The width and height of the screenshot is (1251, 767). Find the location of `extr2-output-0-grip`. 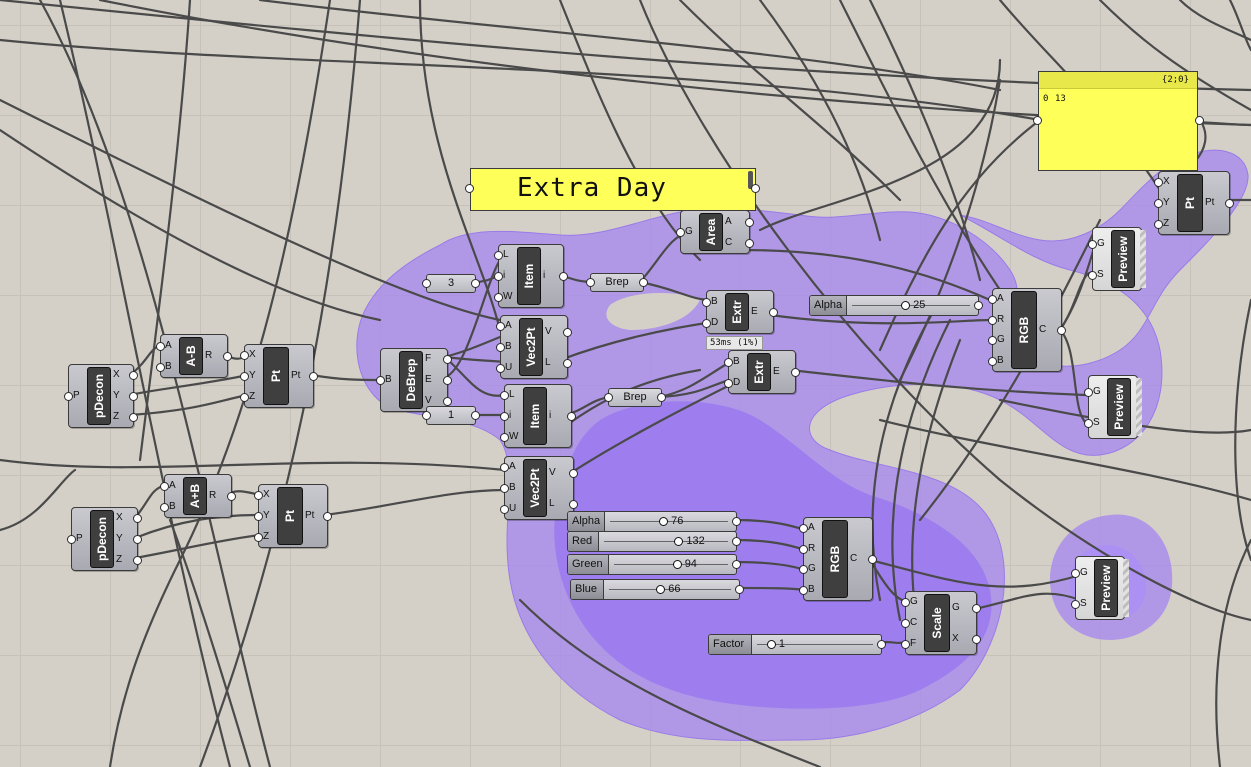

extr2-output-0-grip is located at coordinates (795, 372).